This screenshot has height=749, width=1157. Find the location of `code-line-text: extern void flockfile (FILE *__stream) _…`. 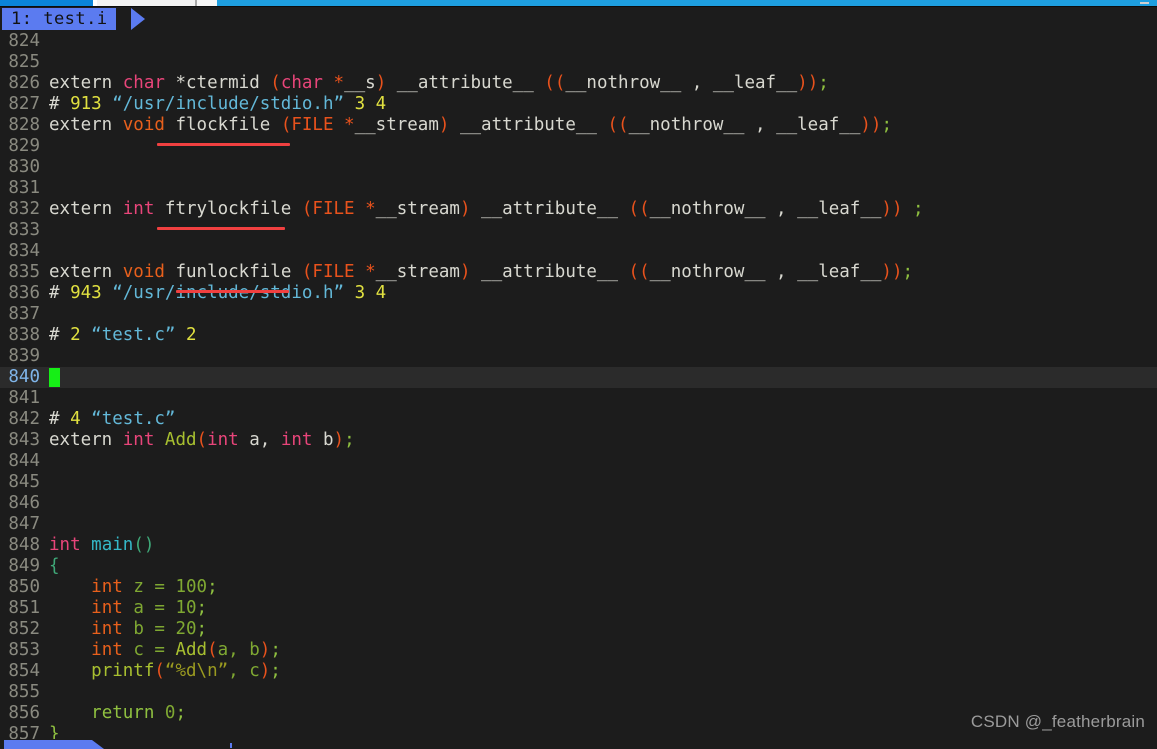

code-line-text: extern void flockfile (FILE *__stream) _… is located at coordinates (466, 125).